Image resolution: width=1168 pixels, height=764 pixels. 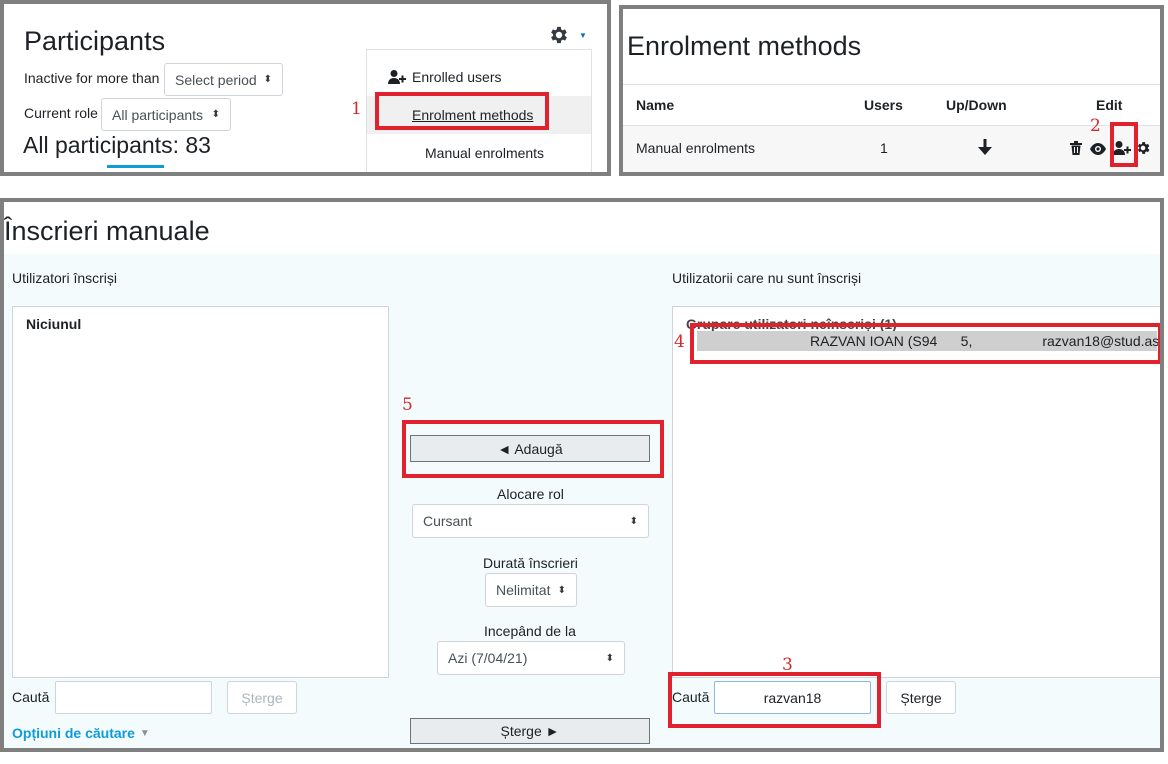 I want to click on starting-from-select: Azi (7/04/21) ⬍, so click(x=531, y=658).